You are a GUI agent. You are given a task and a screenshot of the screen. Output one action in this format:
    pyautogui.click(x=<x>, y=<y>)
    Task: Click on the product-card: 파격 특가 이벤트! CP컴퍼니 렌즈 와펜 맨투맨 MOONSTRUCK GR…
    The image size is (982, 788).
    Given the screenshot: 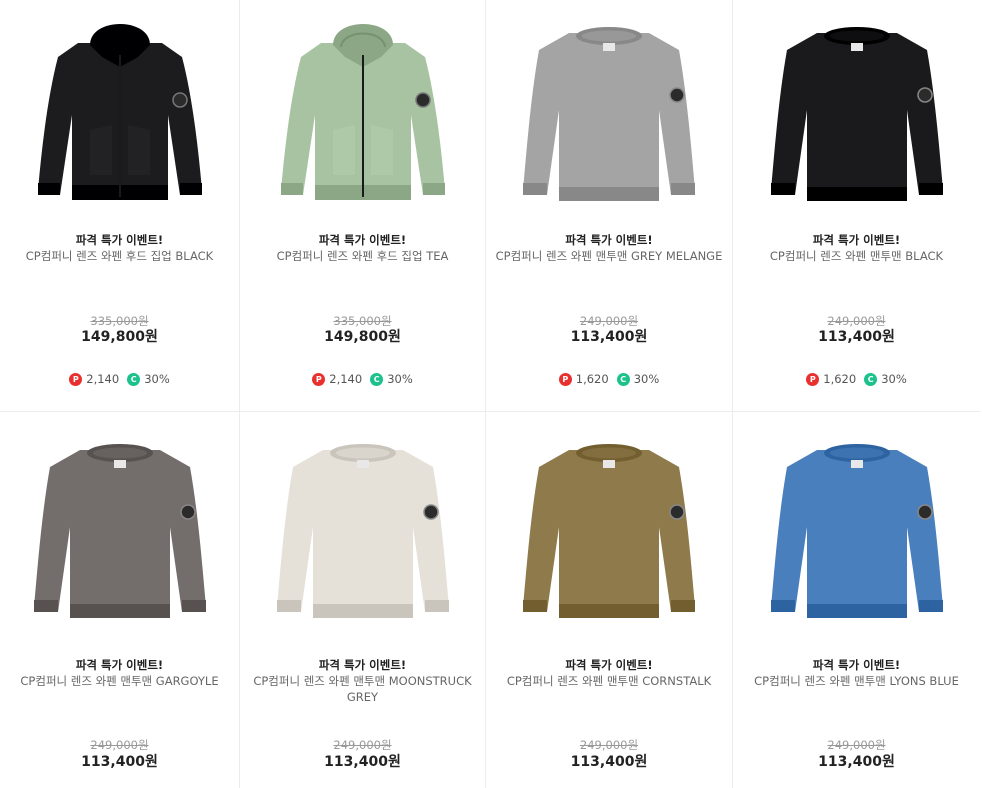 What is the action you would take?
    pyautogui.click(x=363, y=600)
    